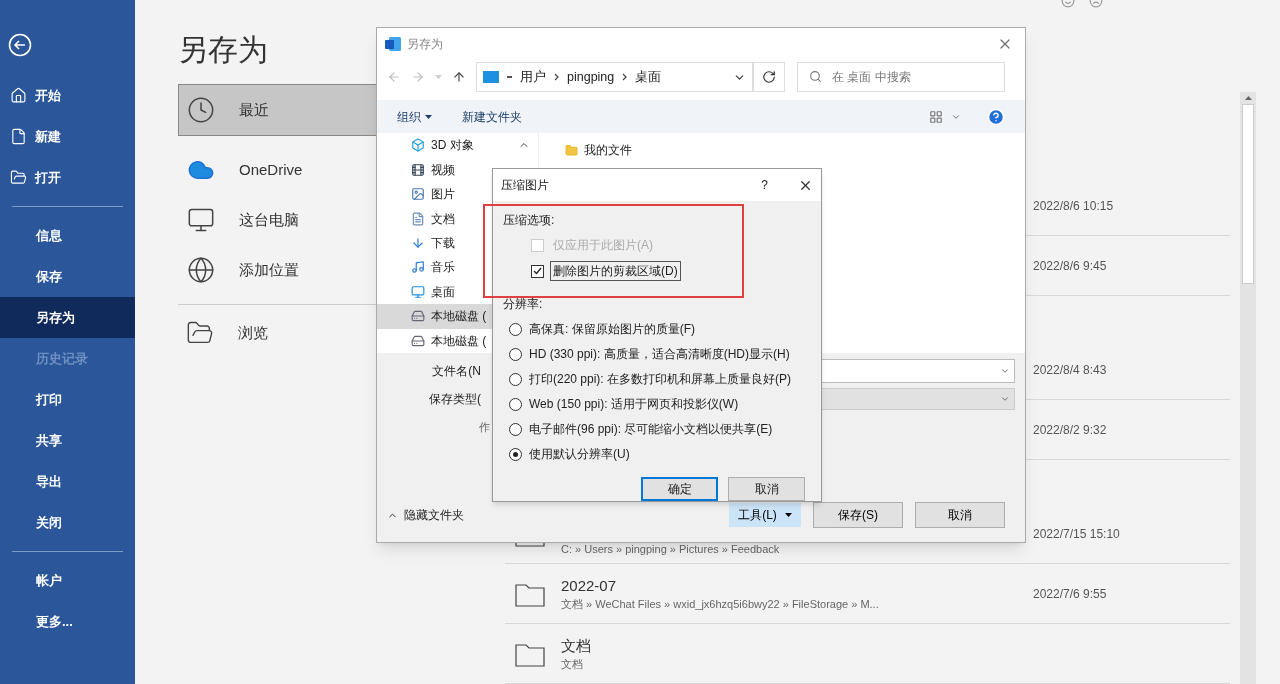 The height and width of the screenshot is (684, 1280). Describe the element at coordinates (589, 585) in the screenshot. I see `file-name: 2022-07` at that location.